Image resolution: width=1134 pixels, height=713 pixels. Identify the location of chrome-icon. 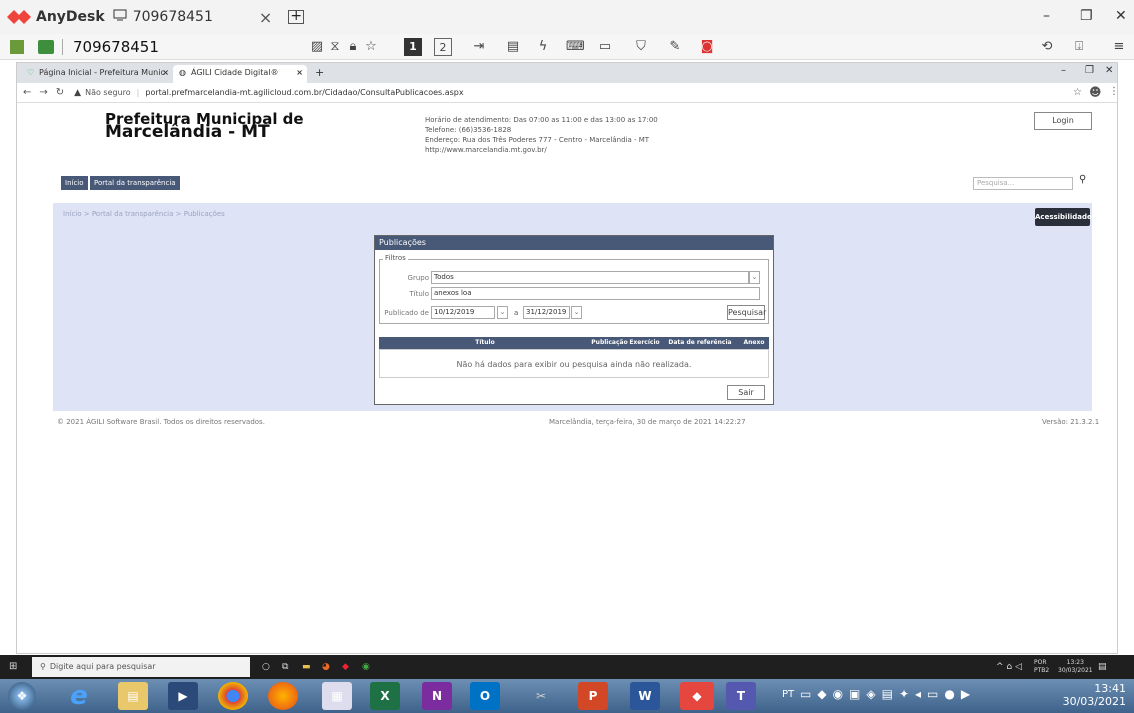
(233, 696).